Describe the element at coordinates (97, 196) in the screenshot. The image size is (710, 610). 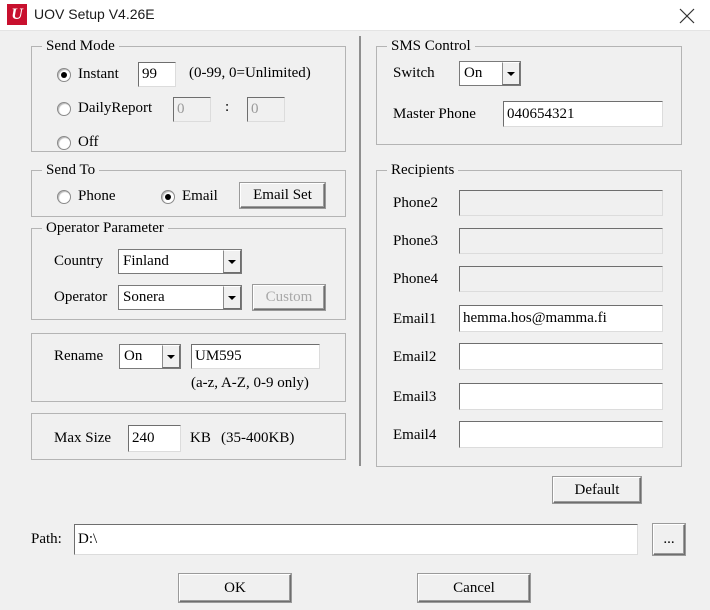
I see `radio-phone-label: Phone` at that location.